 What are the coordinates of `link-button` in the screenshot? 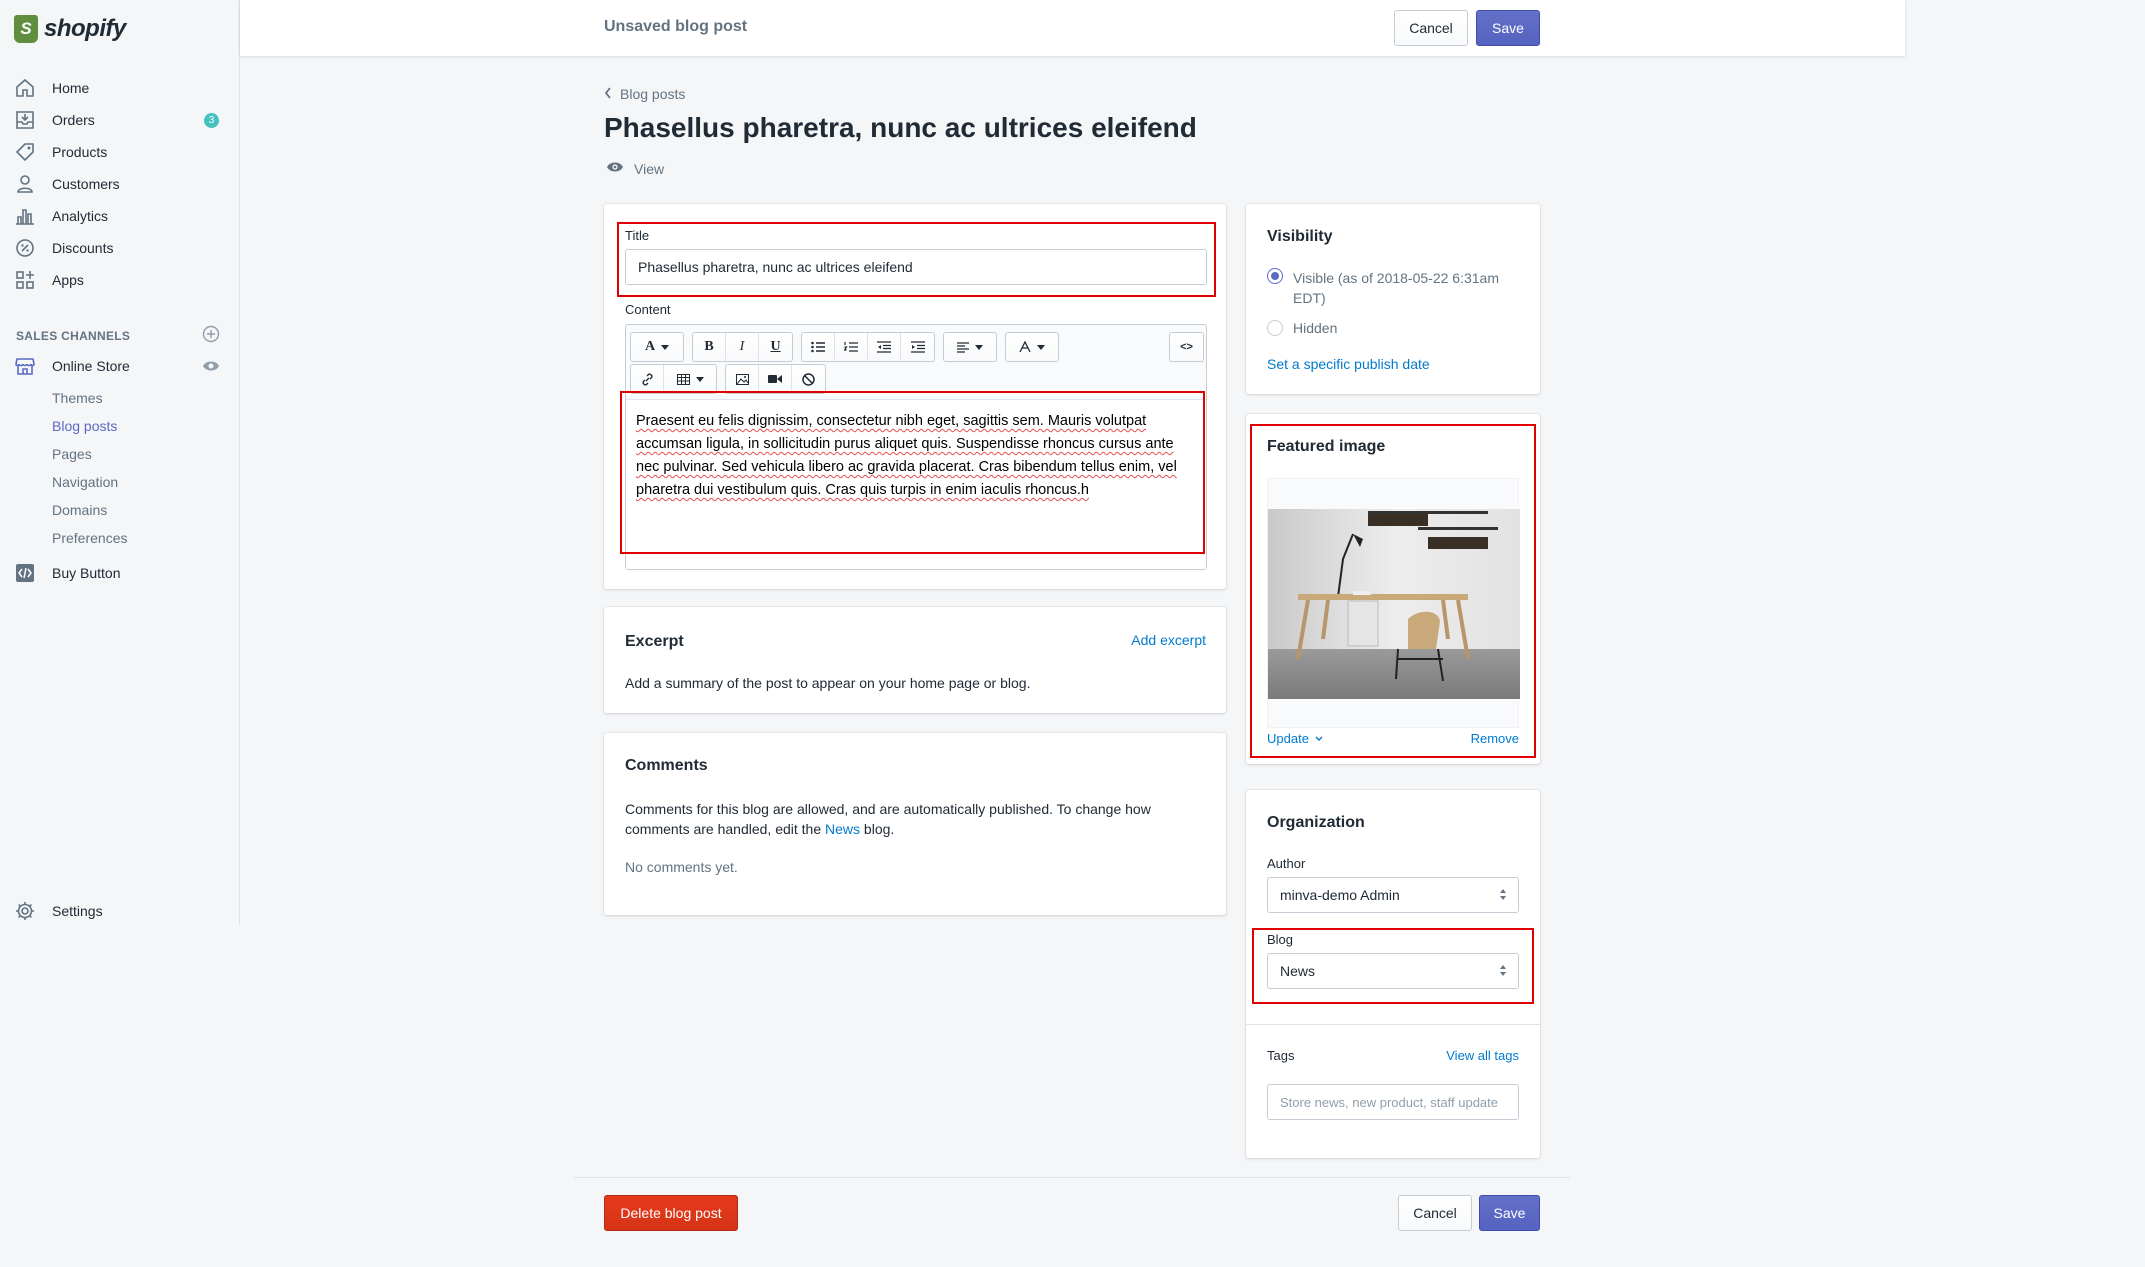 It's located at (647, 379).